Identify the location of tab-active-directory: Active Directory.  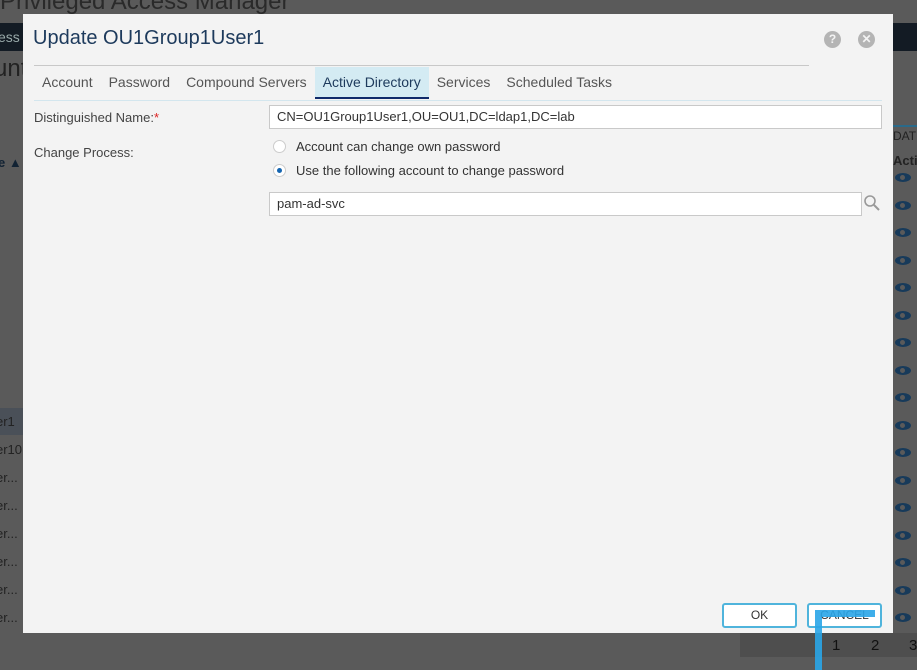
(371, 83).